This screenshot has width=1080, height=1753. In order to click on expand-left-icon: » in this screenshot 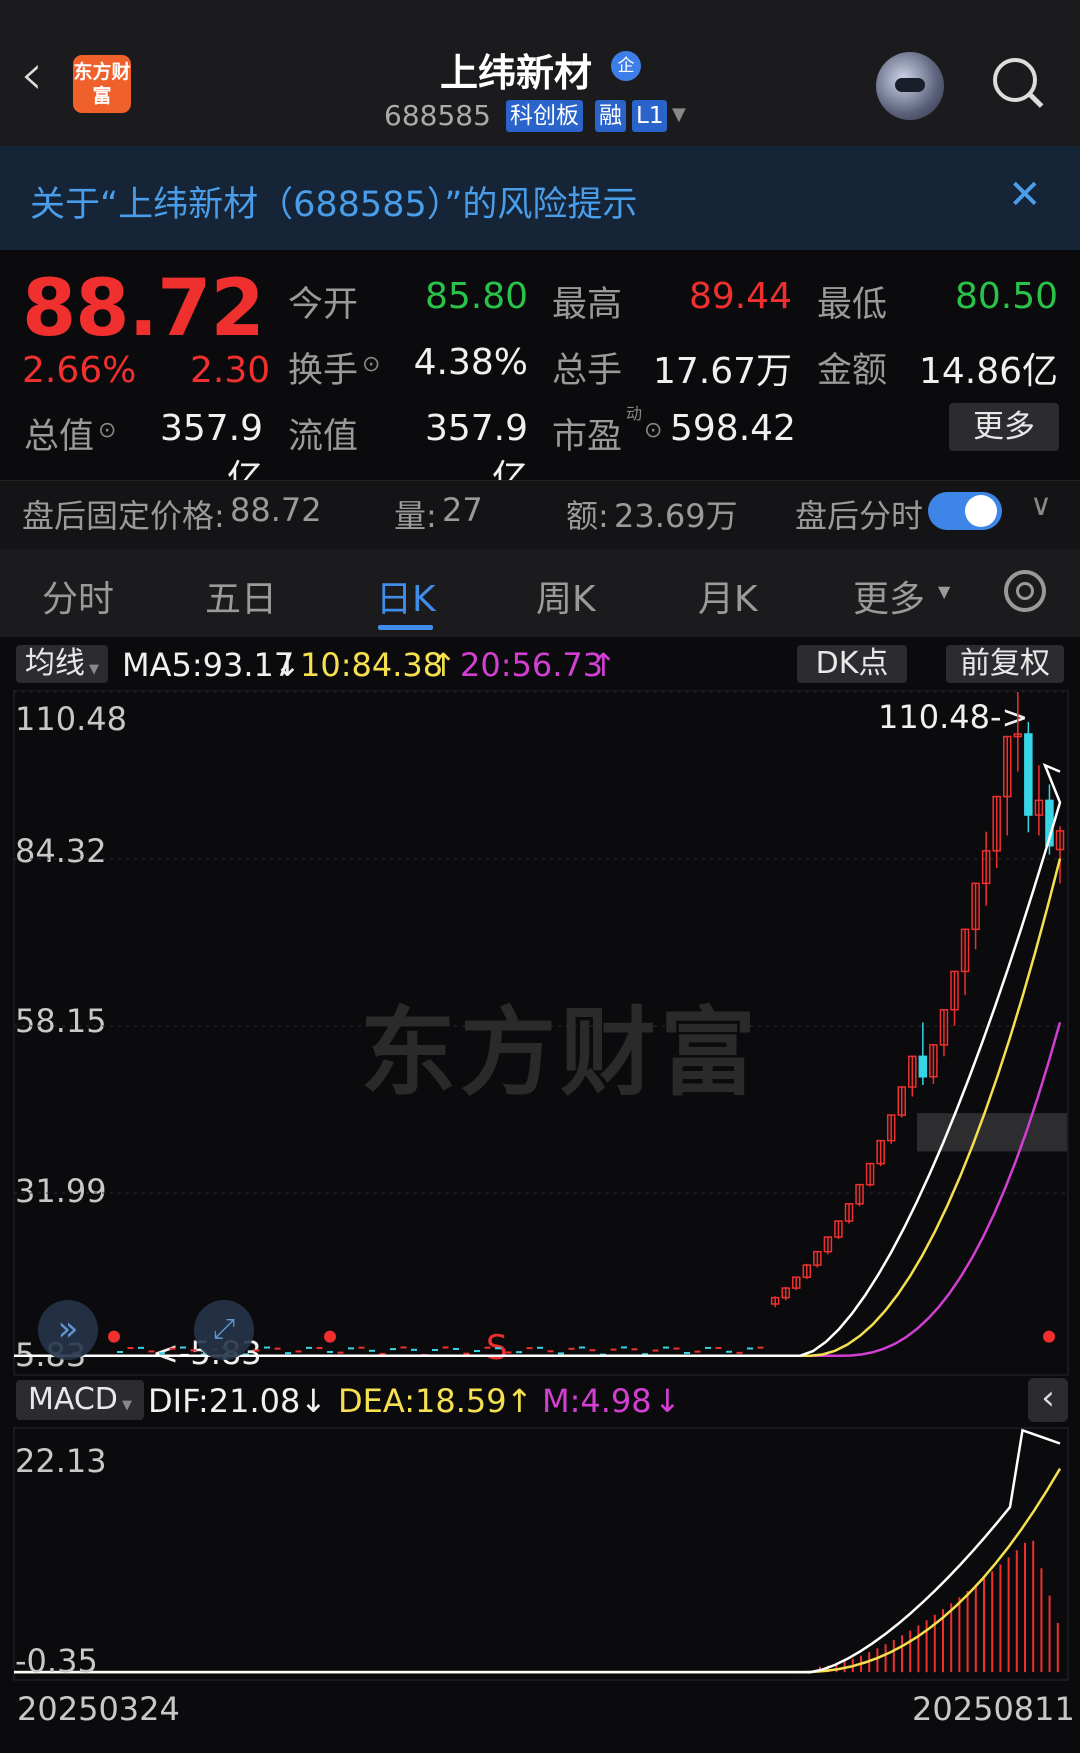, I will do `click(68, 1330)`.